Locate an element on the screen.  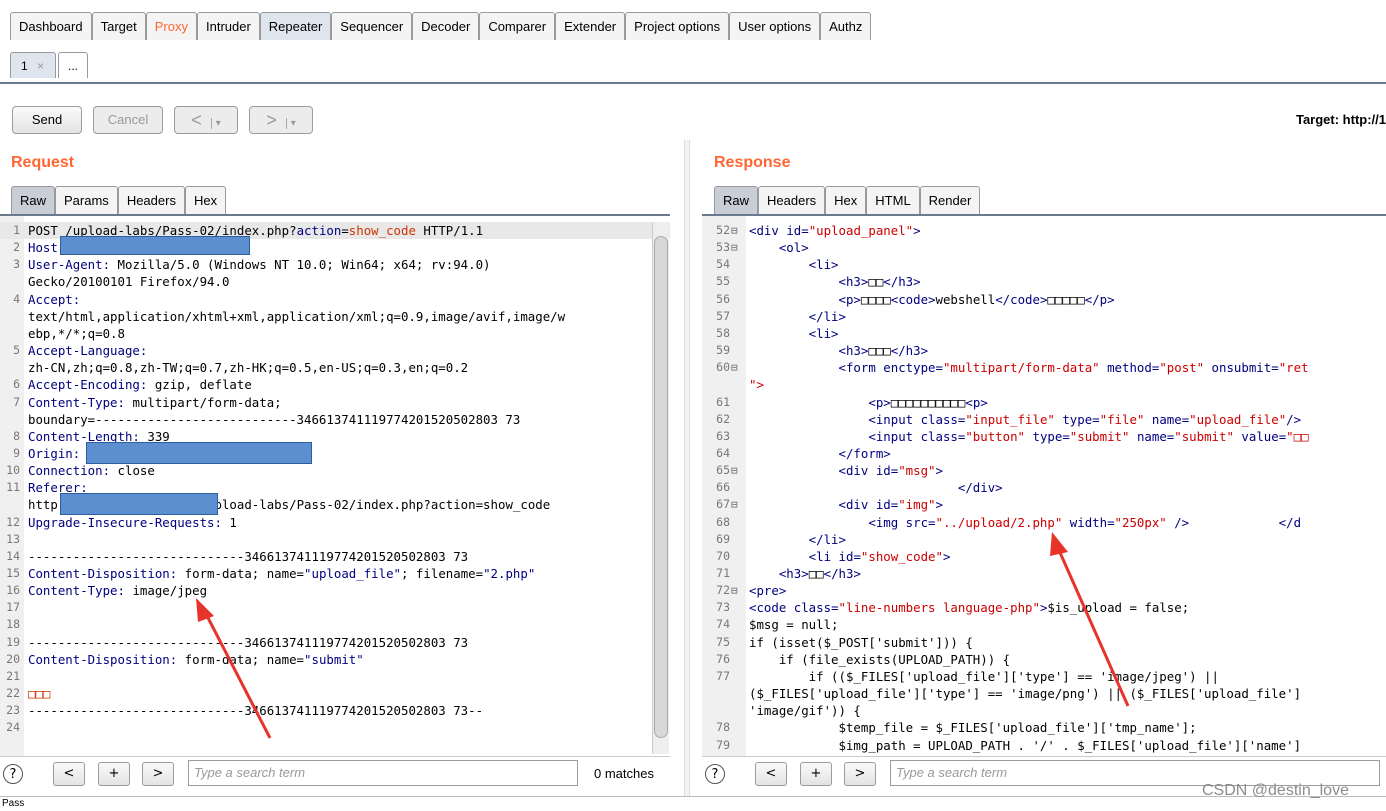
watermark: CSDN @destin_love is located at coordinates (1275, 790).